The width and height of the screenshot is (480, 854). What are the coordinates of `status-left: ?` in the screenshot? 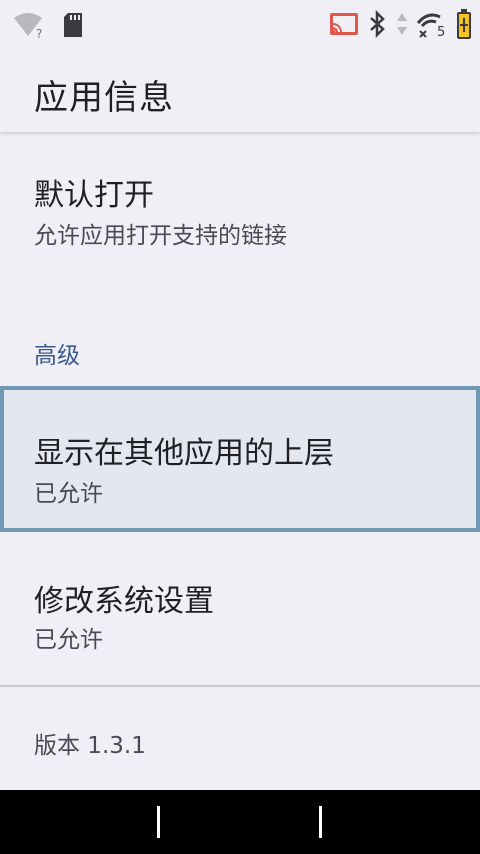 It's located at (48, 25).